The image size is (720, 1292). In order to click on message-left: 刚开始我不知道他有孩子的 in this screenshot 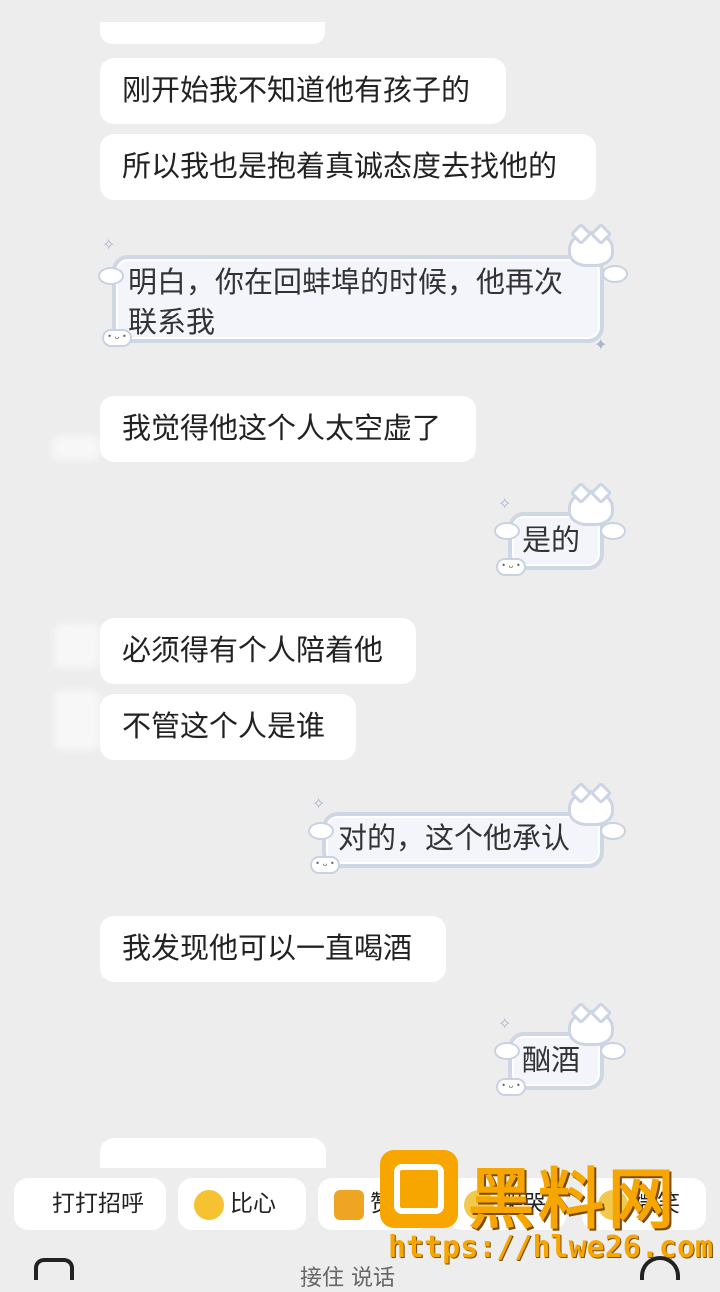, I will do `click(303, 91)`.